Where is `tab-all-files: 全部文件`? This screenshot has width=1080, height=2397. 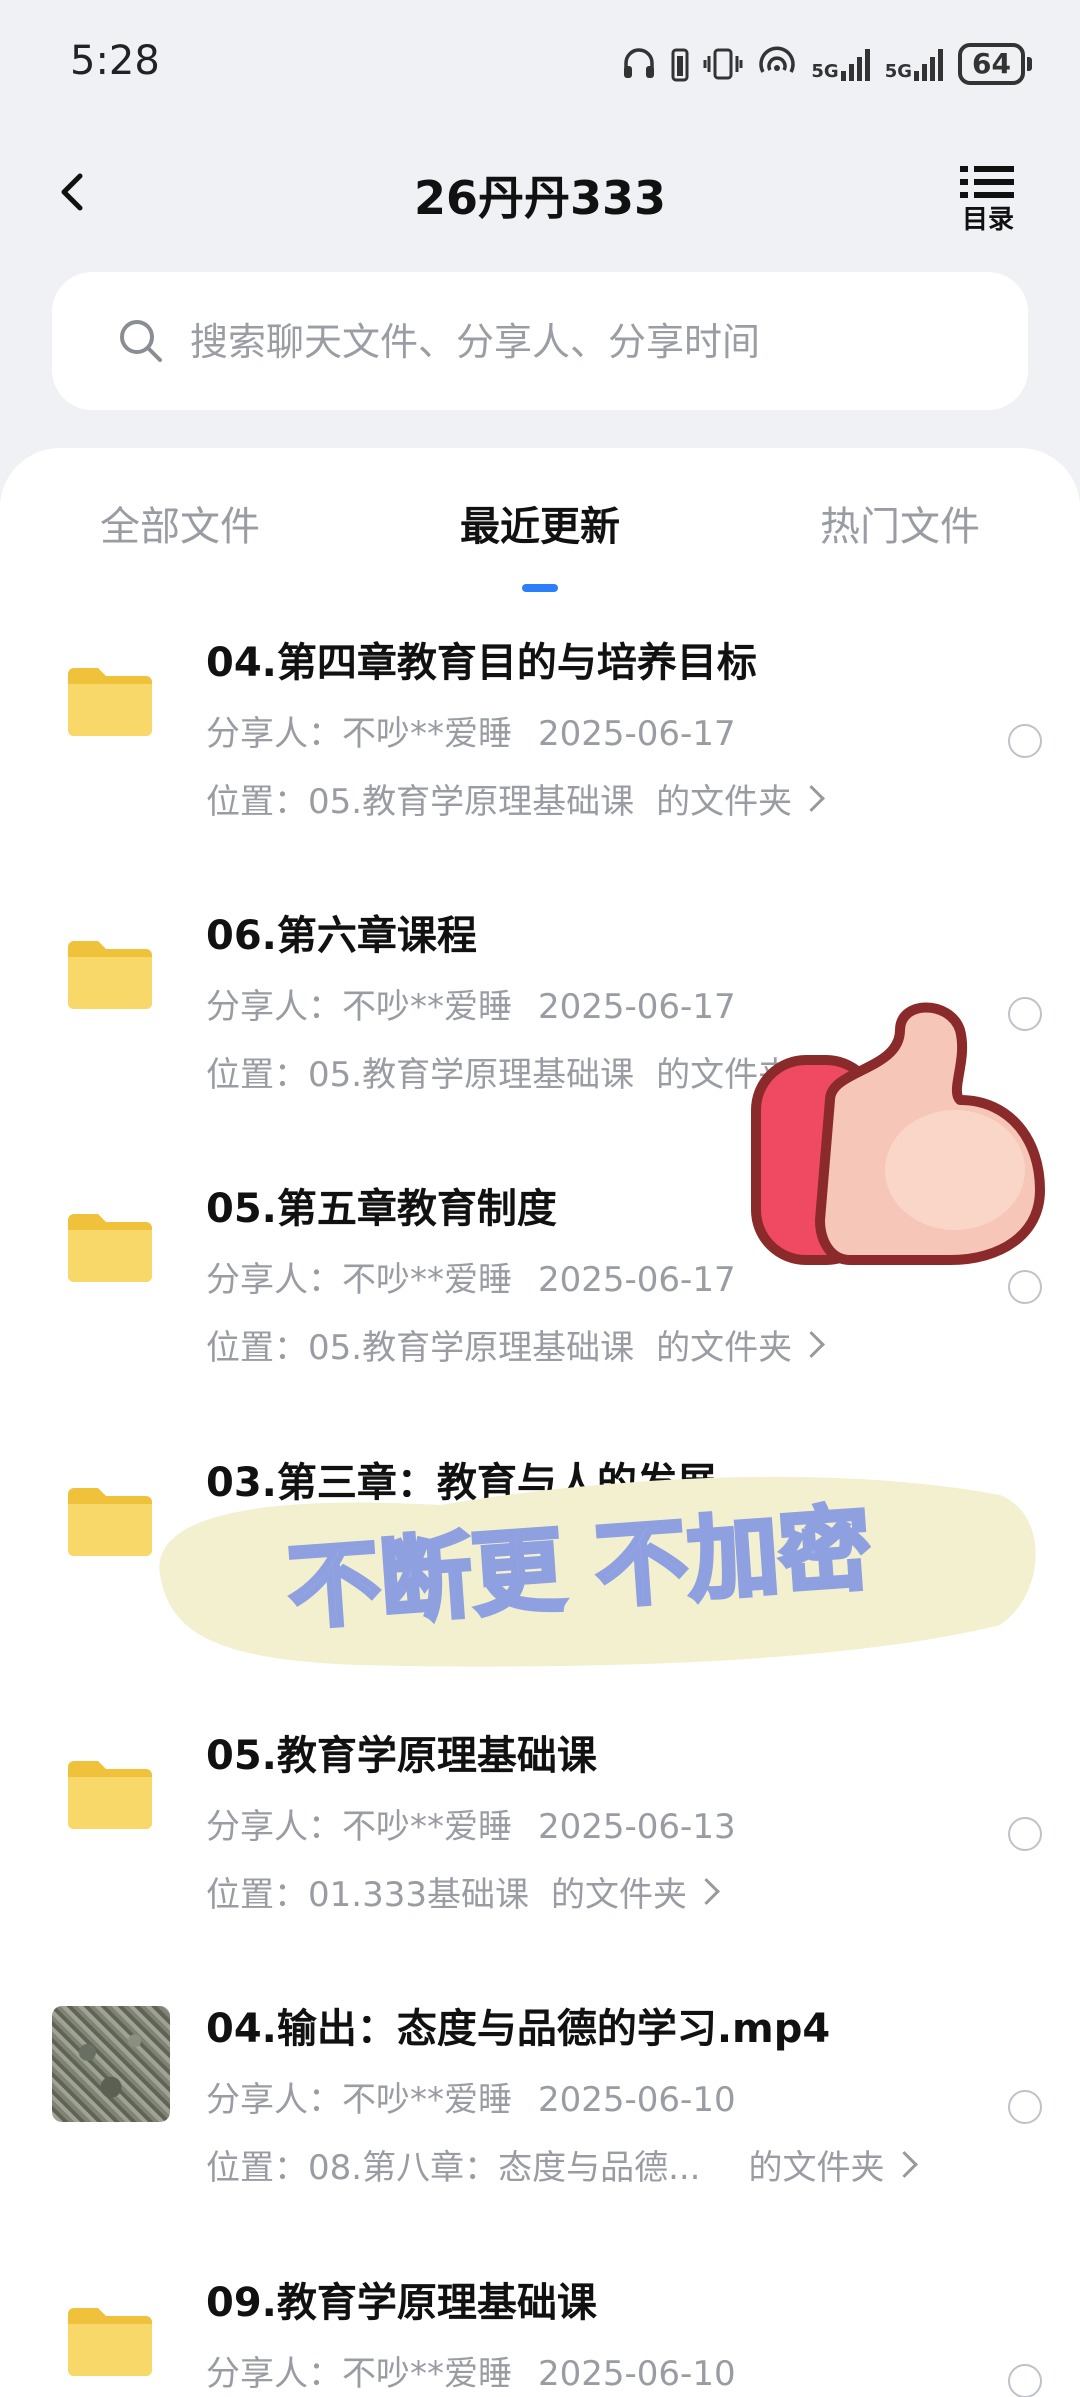
tab-all-files: 全部文件 is located at coordinates (180, 523).